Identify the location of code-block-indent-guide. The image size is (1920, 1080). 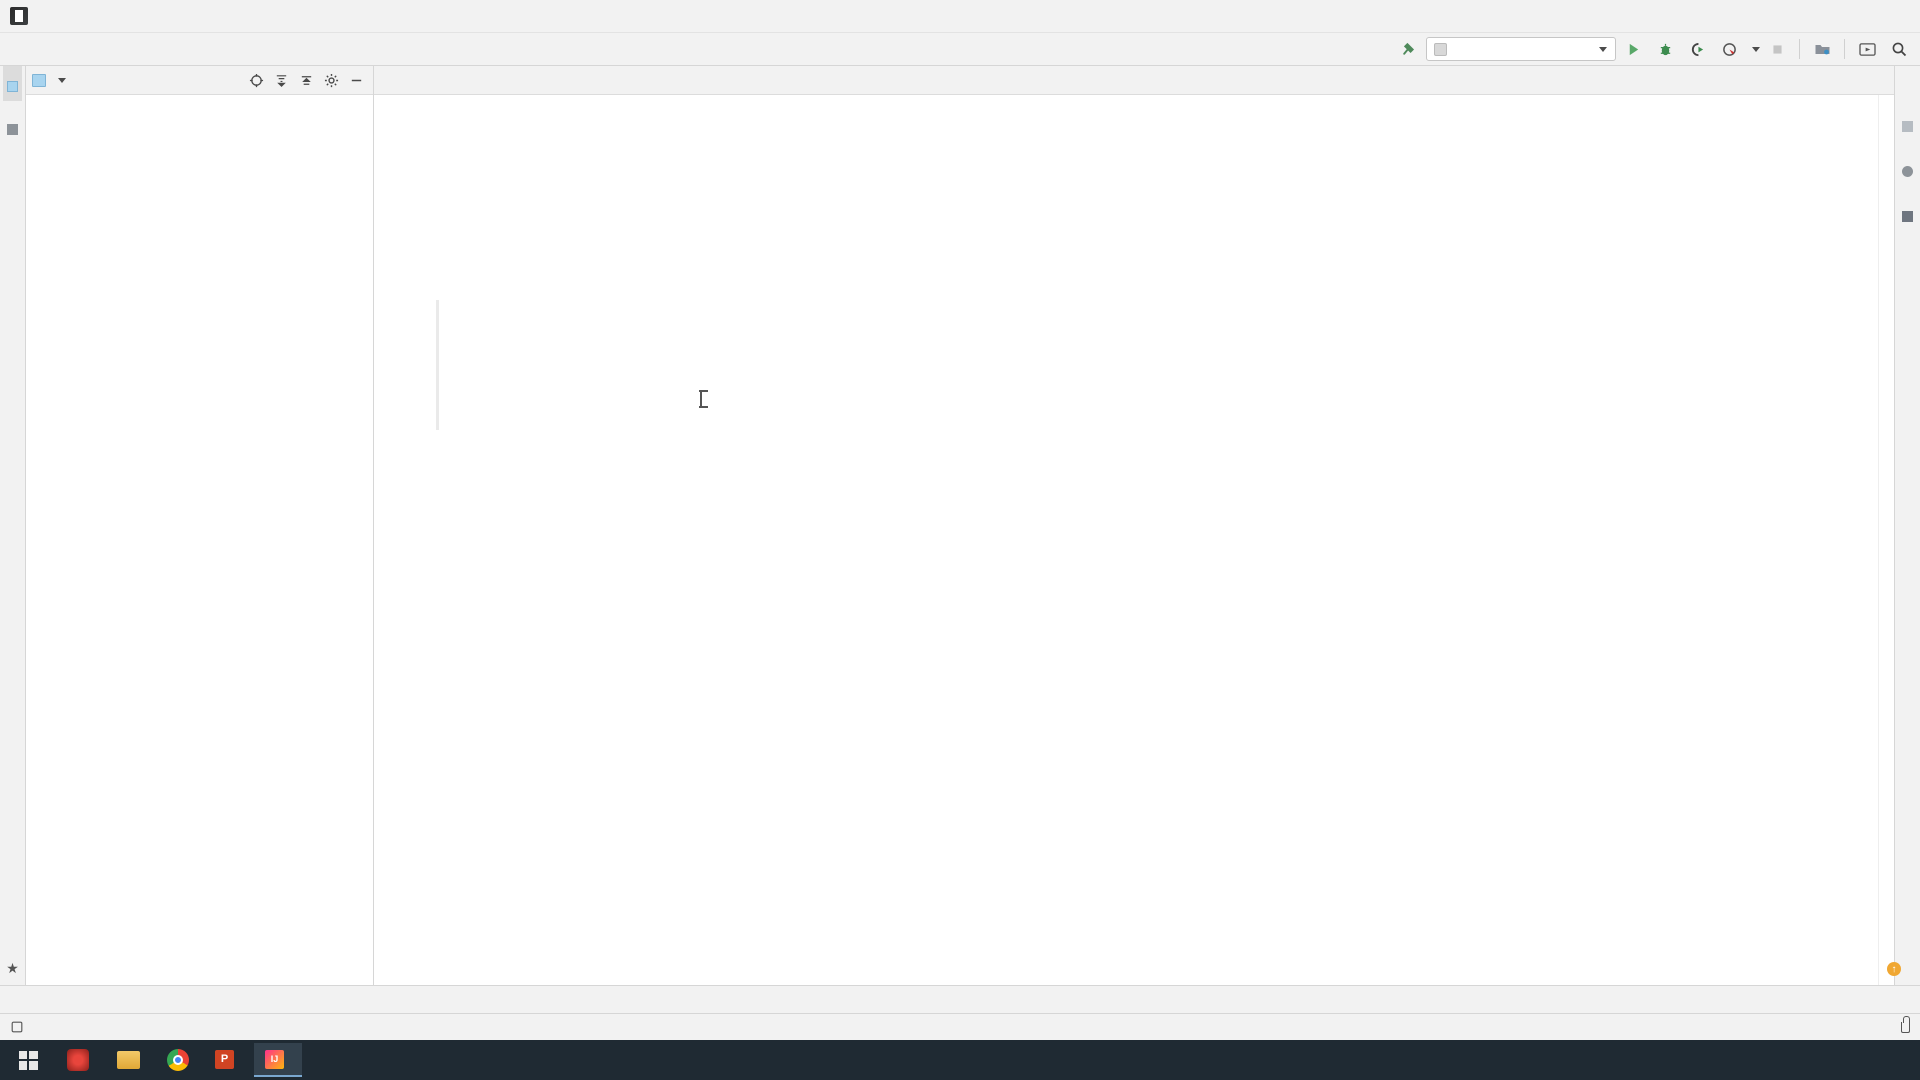
(437, 365).